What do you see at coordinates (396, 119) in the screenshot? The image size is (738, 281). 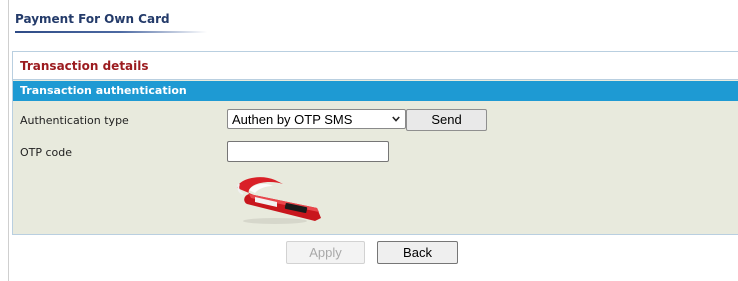 I see `chevron-down-icon` at bounding box center [396, 119].